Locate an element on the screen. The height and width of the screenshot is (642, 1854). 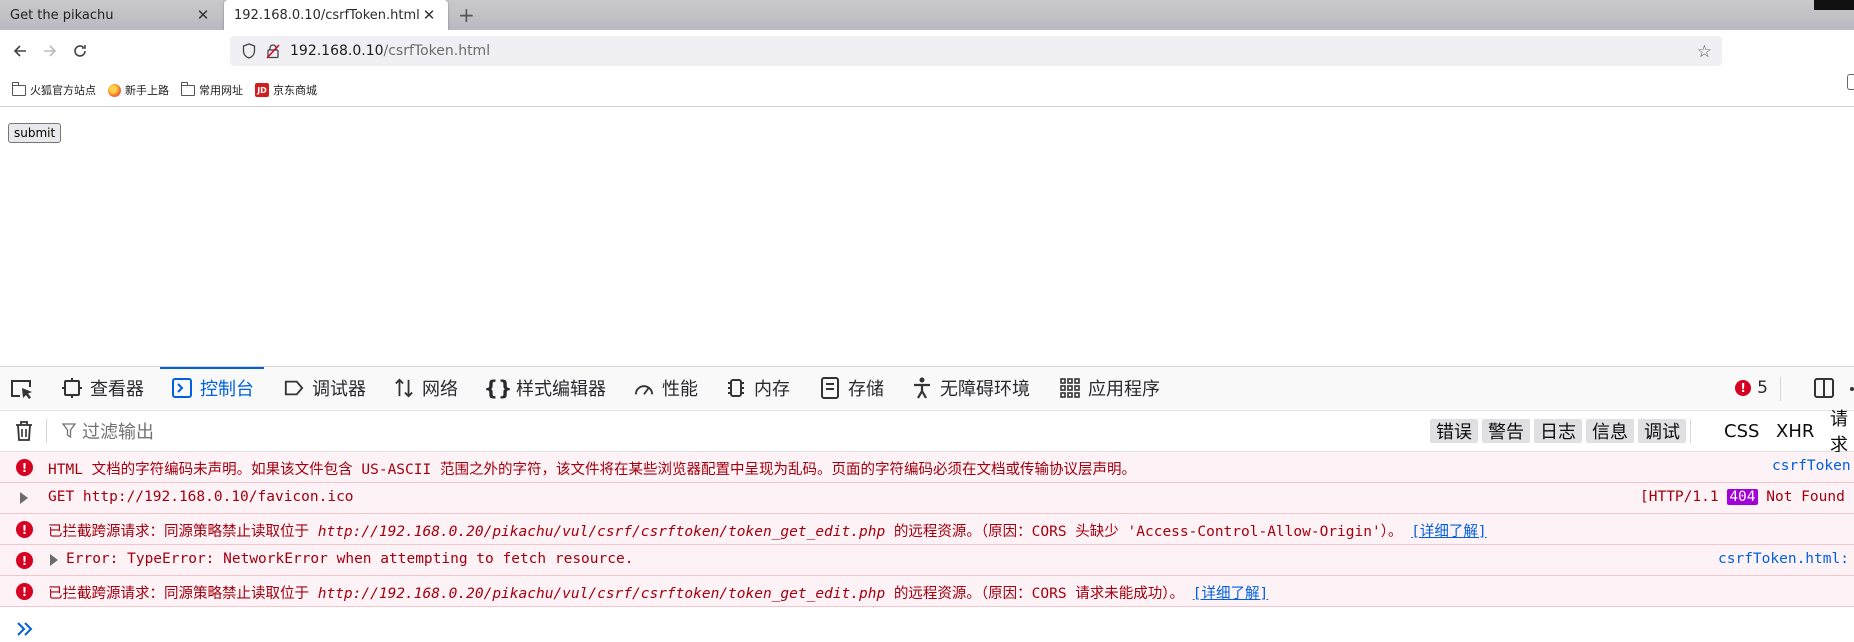
message-text: GET http://192.168.0.10/favicon.ico is located at coordinates (201, 497).